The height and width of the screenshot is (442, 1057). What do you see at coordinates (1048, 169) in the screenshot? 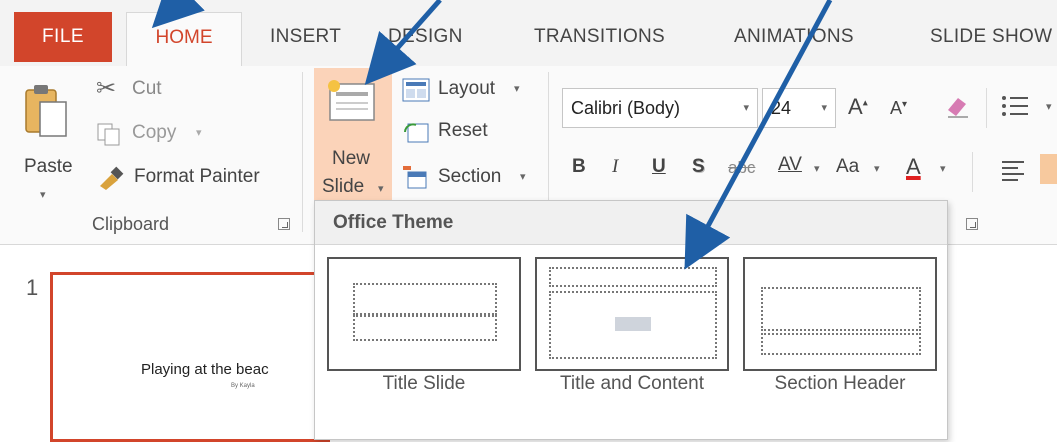
I see `align-center-button` at bounding box center [1048, 169].